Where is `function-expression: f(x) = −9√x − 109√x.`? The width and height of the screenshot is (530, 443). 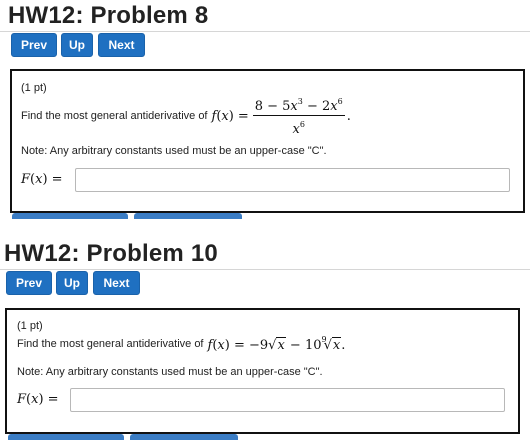
function-expression: f(x) = −9√x − 109√x. is located at coordinates (276, 344).